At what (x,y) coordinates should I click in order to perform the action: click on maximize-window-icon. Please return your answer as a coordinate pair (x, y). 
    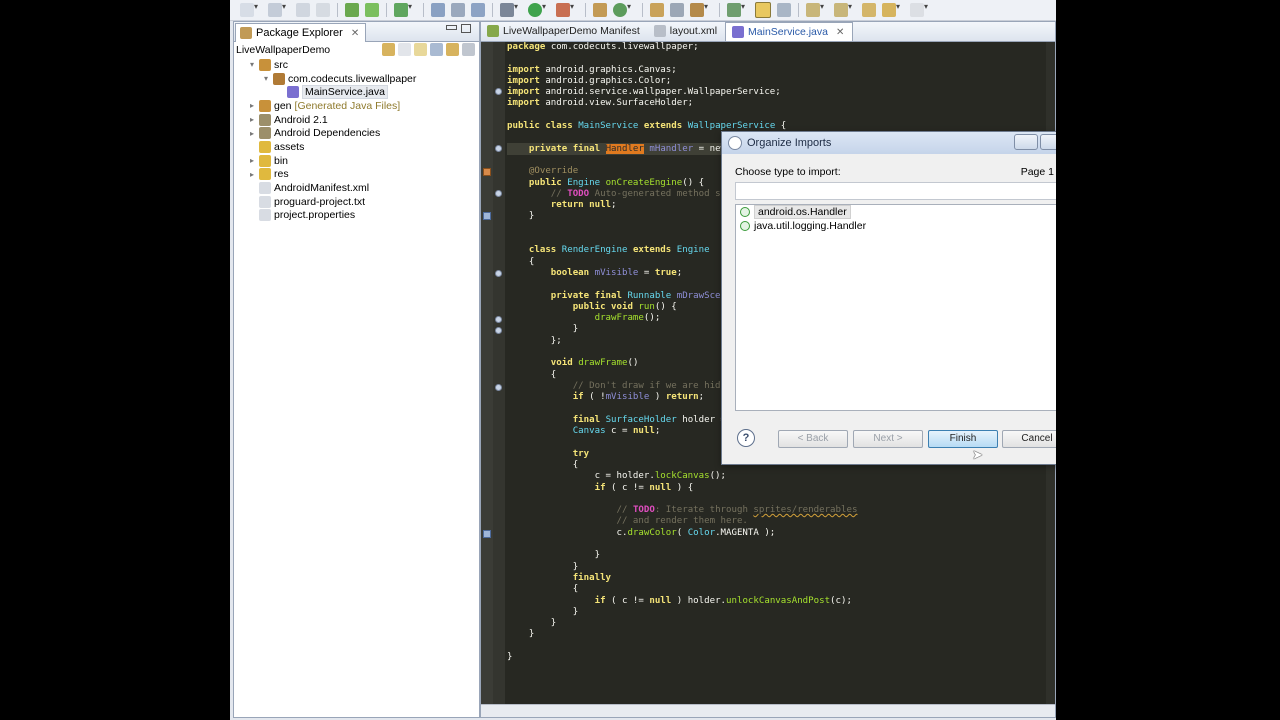
    Looking at the image, I should click on (1048, 142).